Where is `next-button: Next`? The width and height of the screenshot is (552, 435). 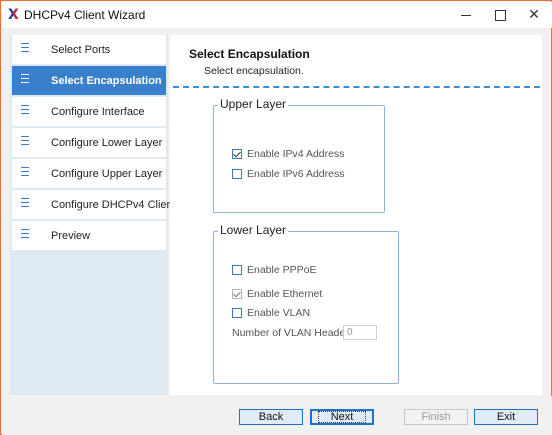 next-button: Next is located at coordinates (342, 417).